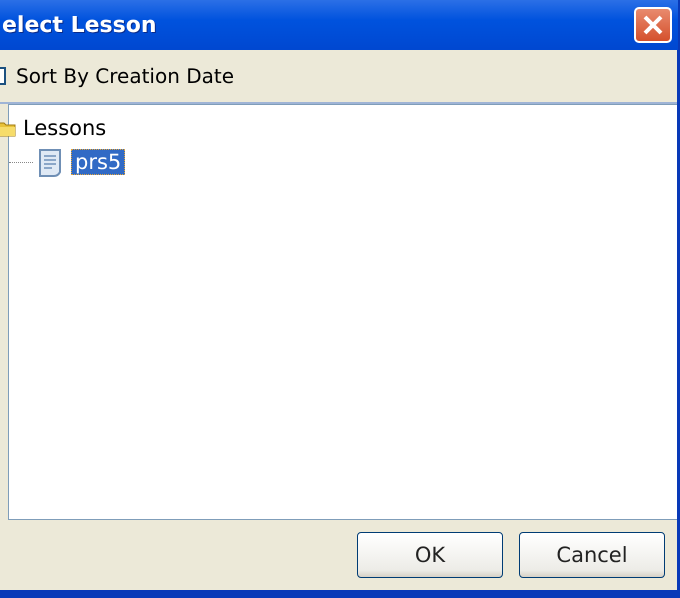 This screenshot has width=680, height=598. What do you see at coordinates (64, 128) in the screenshot?
I see `tree-item: Lessons` at bounding box center [64, 128].